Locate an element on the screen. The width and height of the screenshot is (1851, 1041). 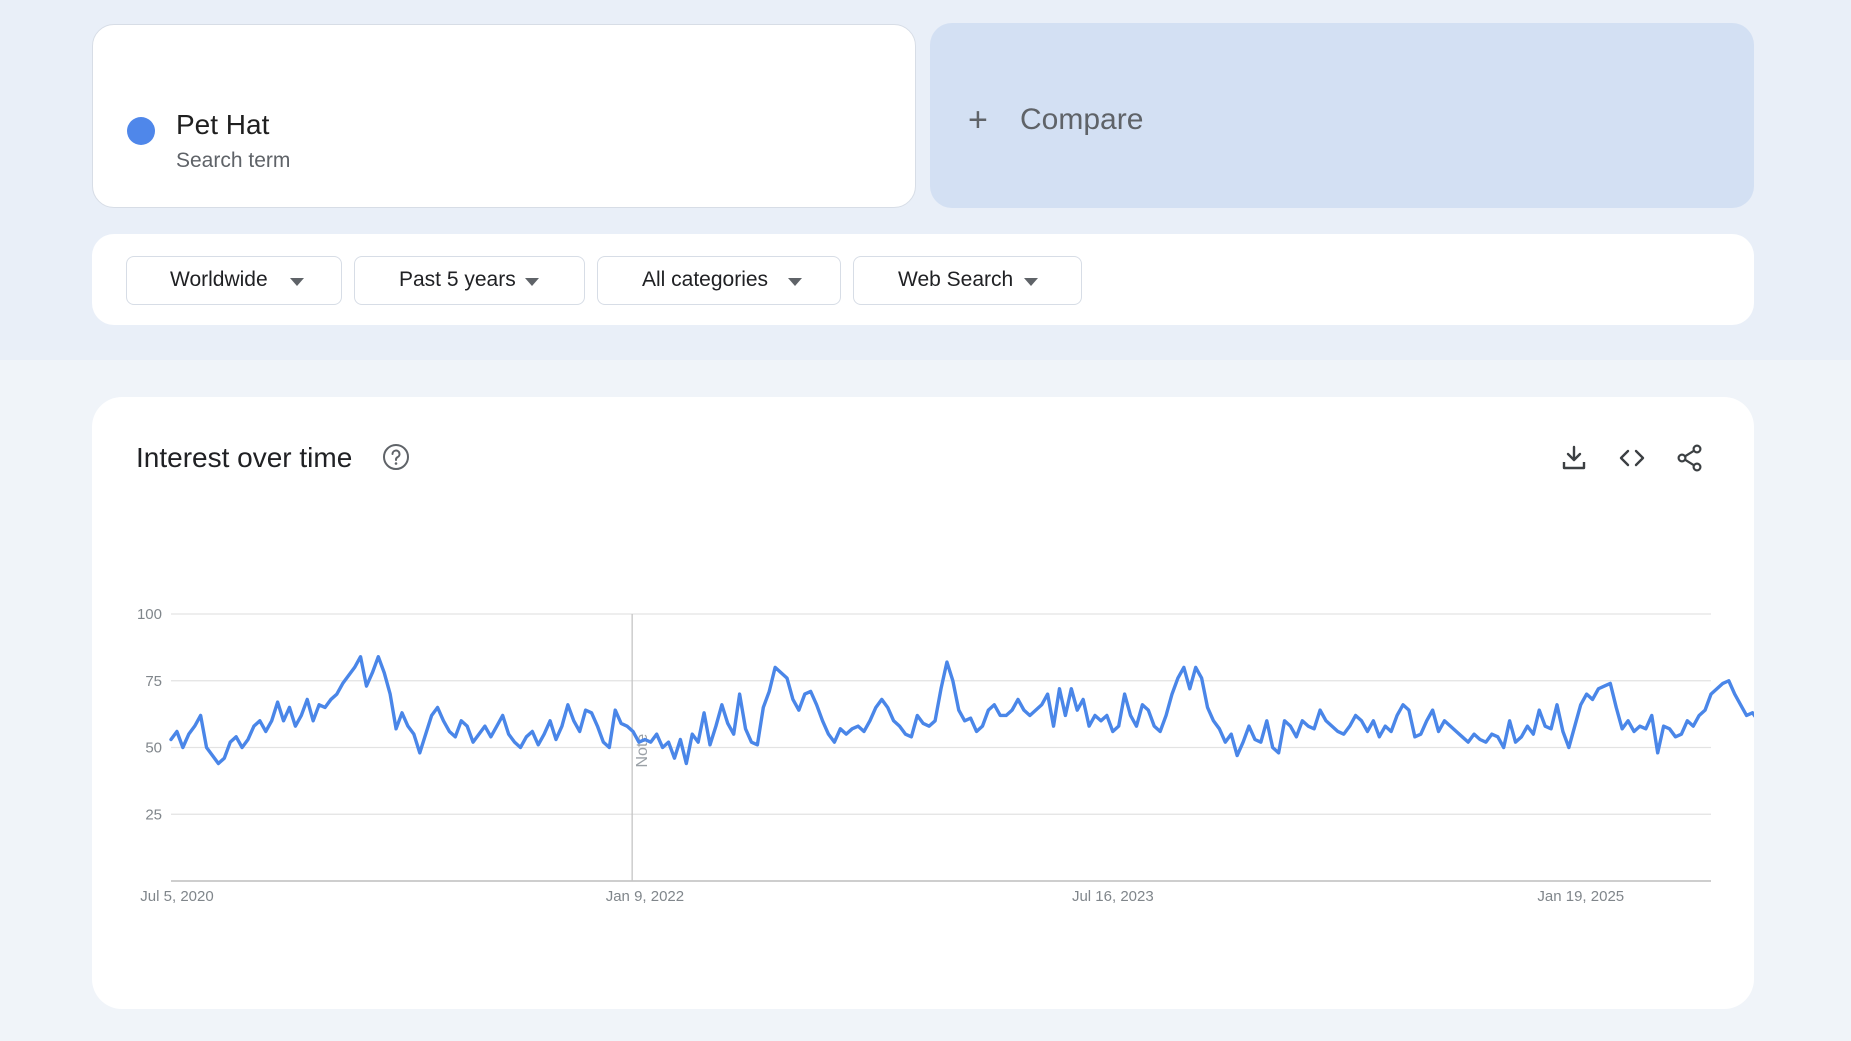
y-tick-label: 25 is located at coordinates (153, 814).